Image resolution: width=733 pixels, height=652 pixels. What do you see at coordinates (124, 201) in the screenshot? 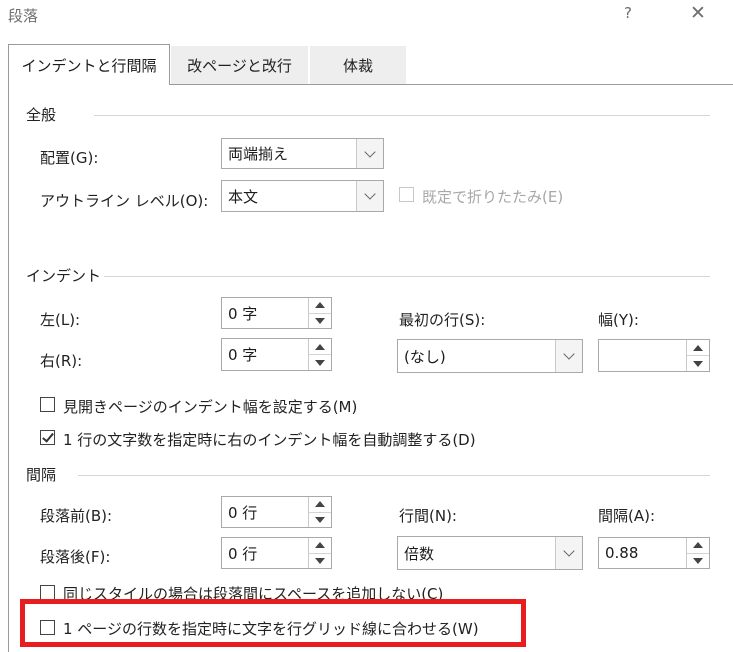
I see `outline-level-label: アウトライン レベル(O):` at bounding box center [124, 201].